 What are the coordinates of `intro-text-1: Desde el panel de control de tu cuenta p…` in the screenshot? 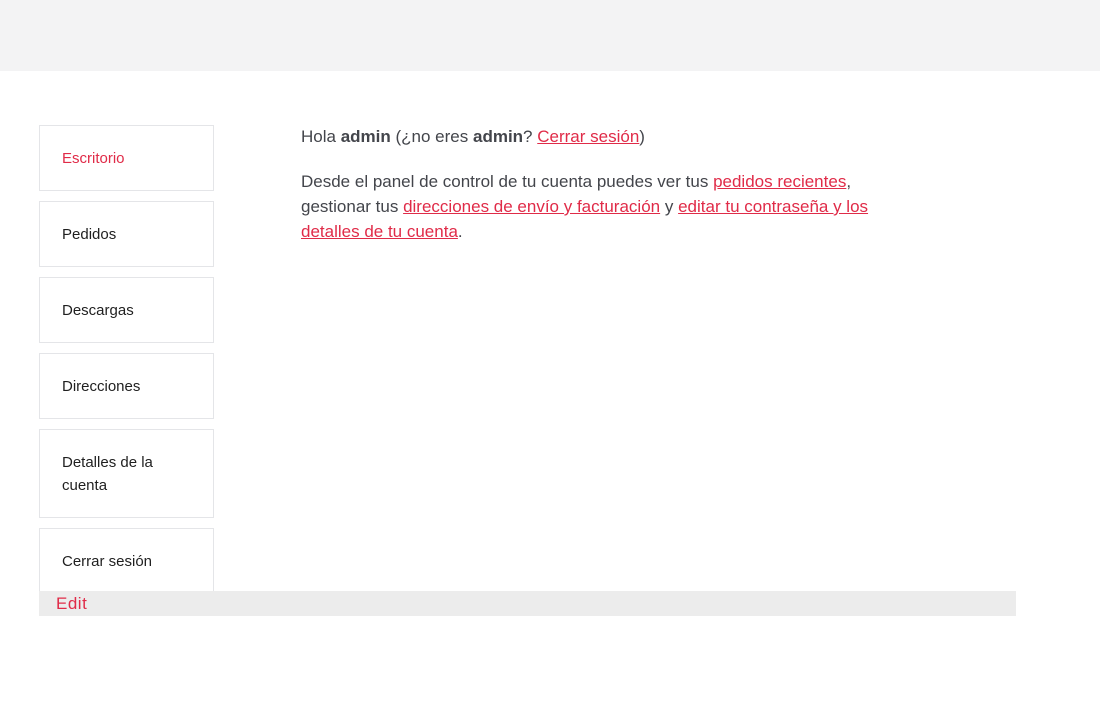 It's located at (505, 181).